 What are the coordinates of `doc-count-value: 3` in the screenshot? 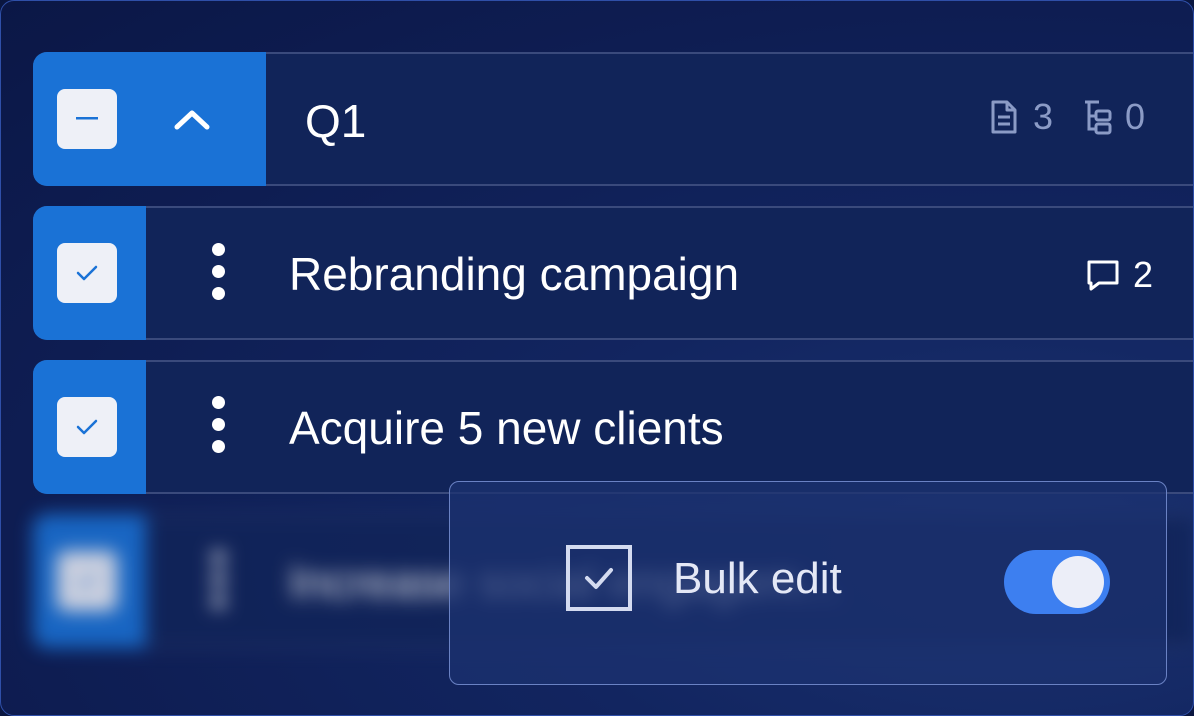 It's located at (1043, 116).